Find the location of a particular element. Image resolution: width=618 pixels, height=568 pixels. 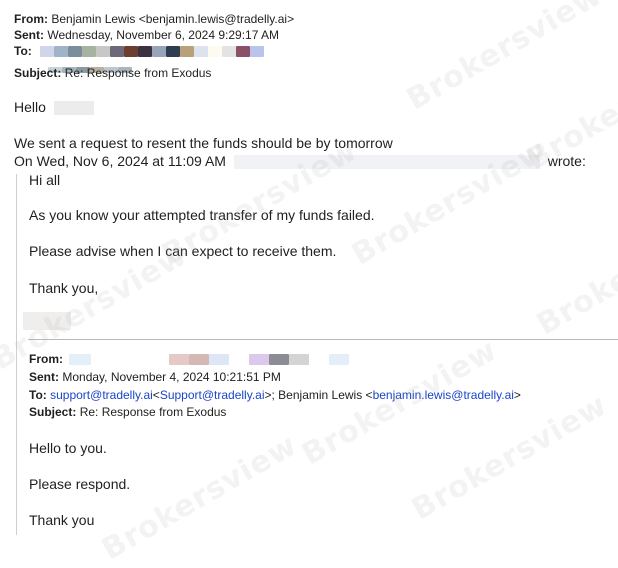

redacted-sender is located at coordinates (386, 162).